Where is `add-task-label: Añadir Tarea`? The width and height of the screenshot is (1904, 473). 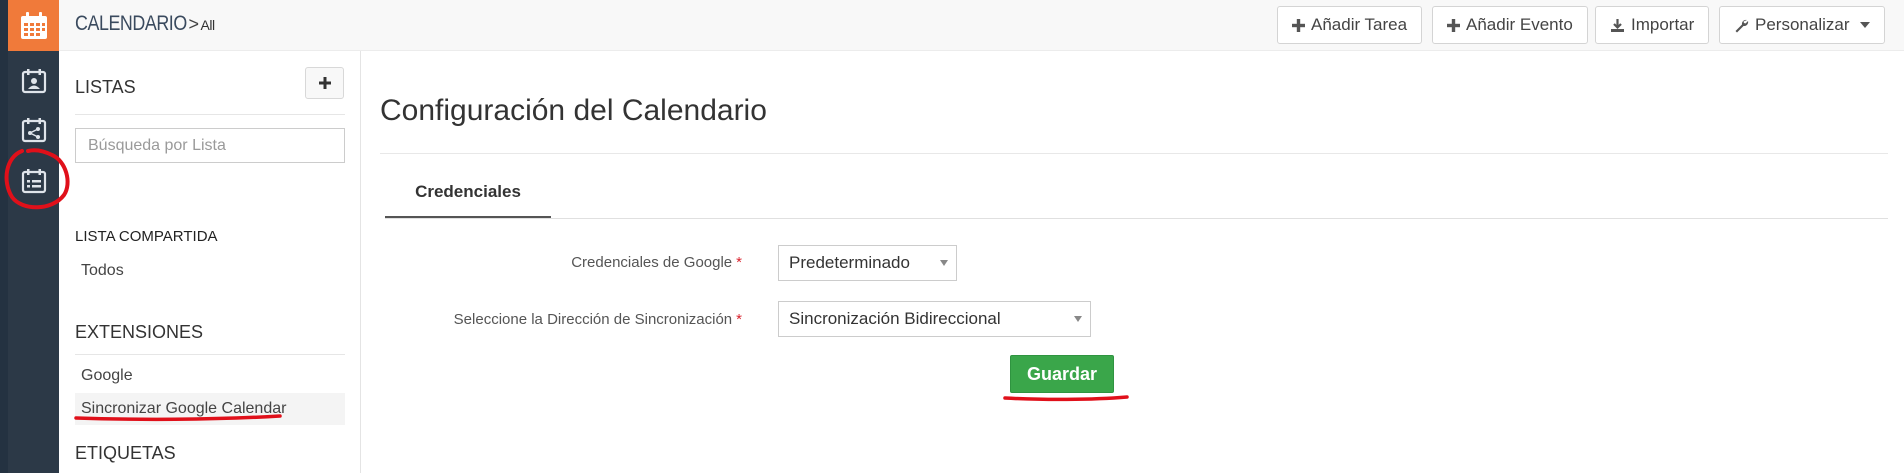
add-task-label: Añadir Tarea is located at coordinates (1359, 24).